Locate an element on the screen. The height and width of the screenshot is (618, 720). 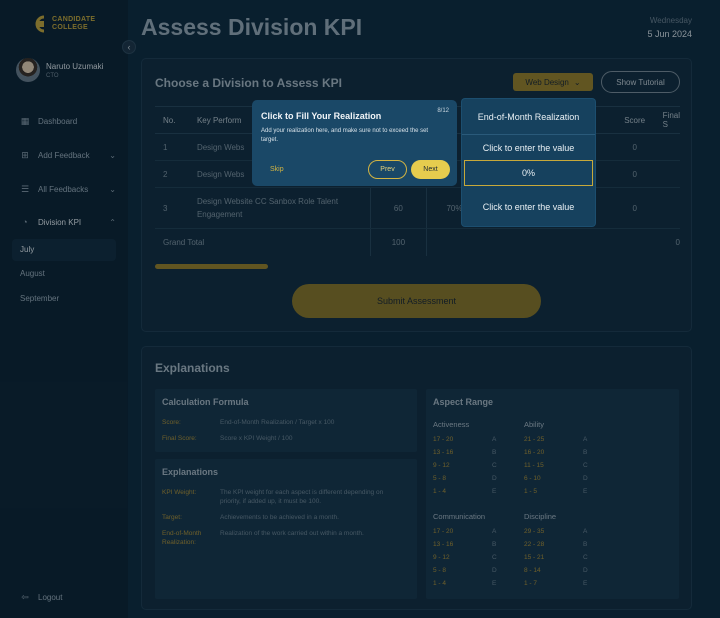
chevron-left-icon: ‹ is located at coordinates (129, 47).